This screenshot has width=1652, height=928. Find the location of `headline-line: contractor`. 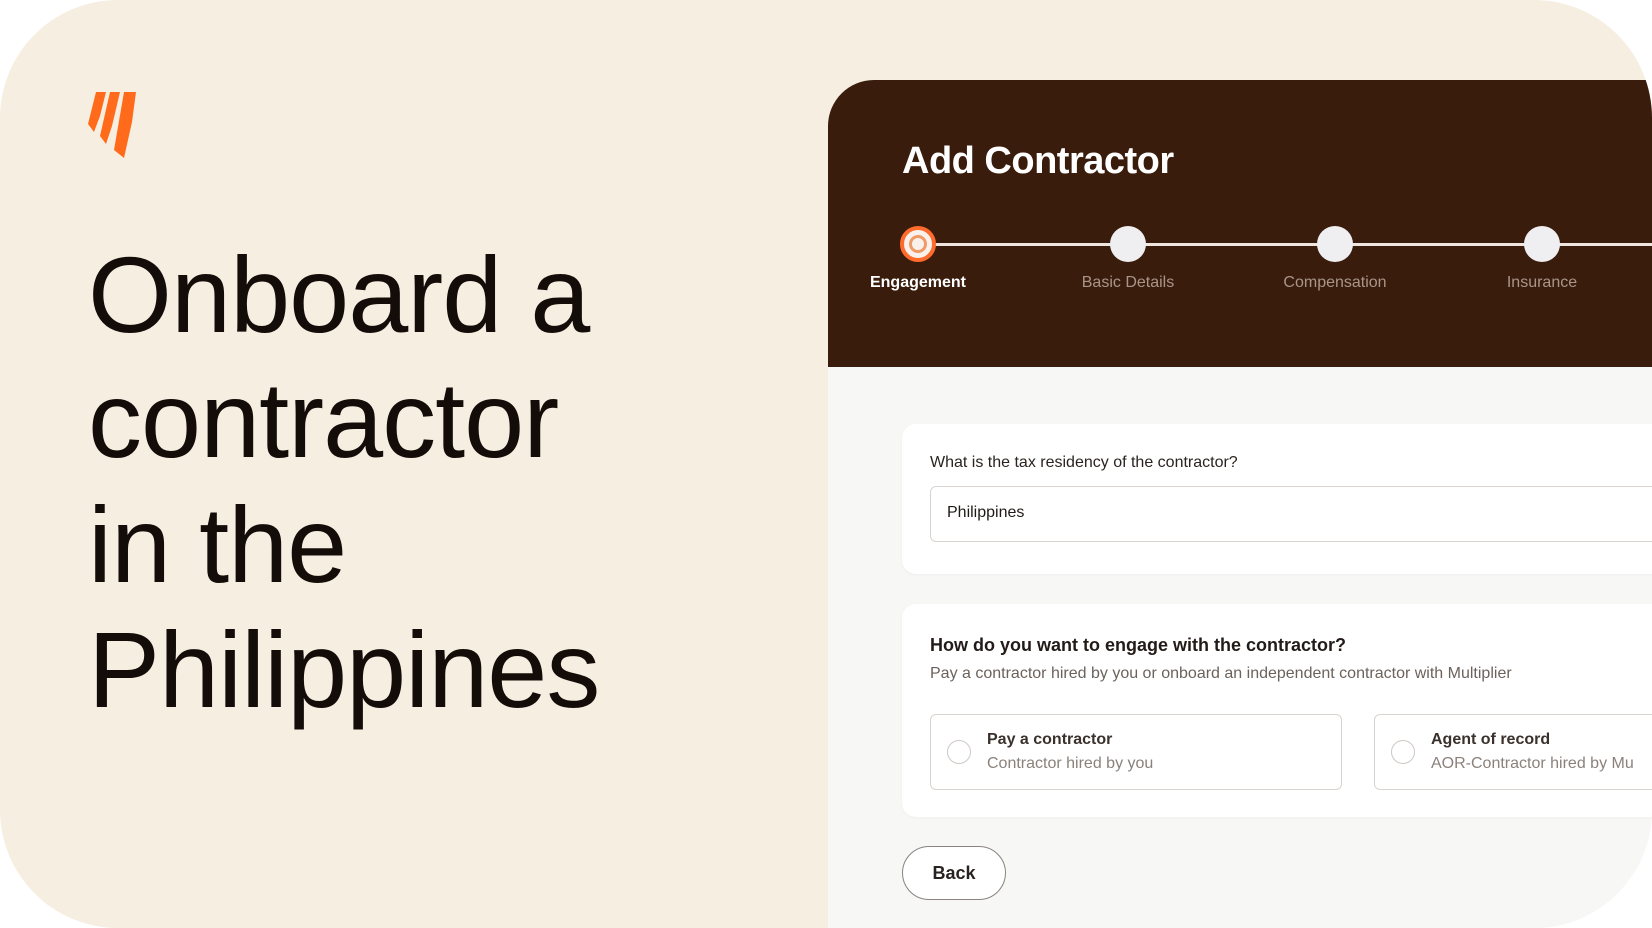

headline-line: contractor is located at coordinates (323, 419).